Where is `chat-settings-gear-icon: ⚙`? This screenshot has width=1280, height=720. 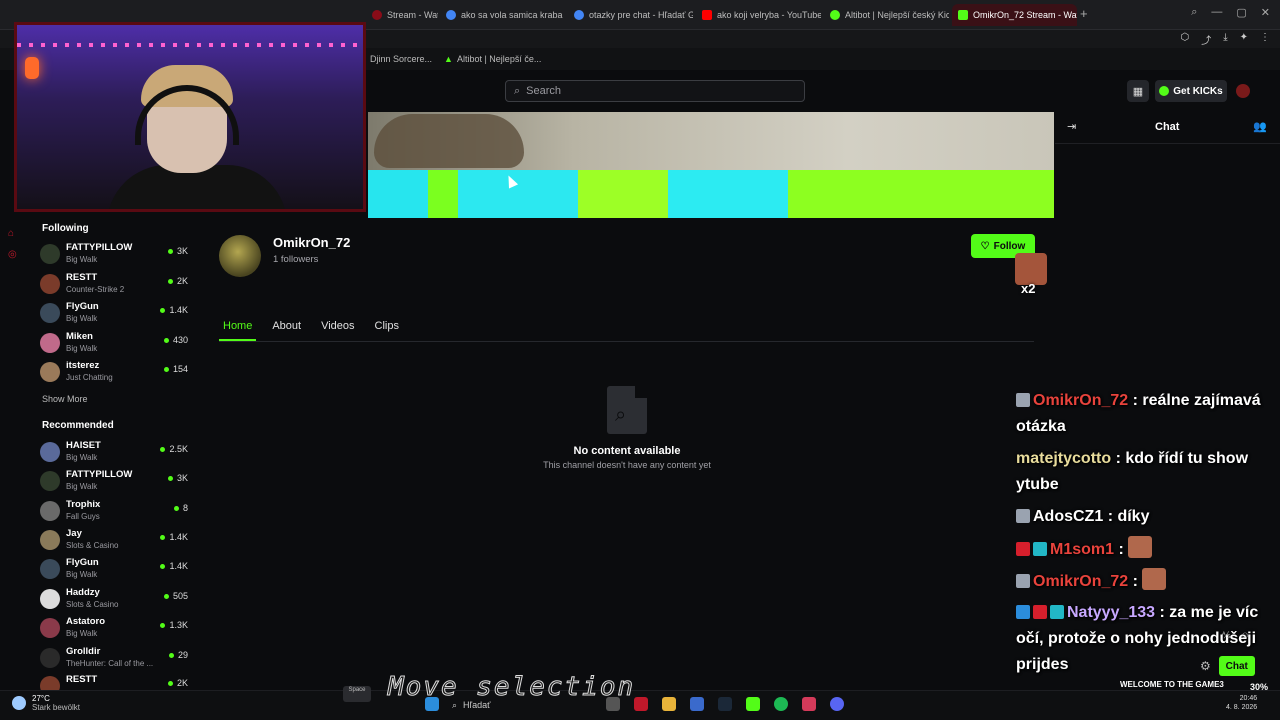 chat-settings-gear-icon: ⚙ is located at coordinates (1205, 666).